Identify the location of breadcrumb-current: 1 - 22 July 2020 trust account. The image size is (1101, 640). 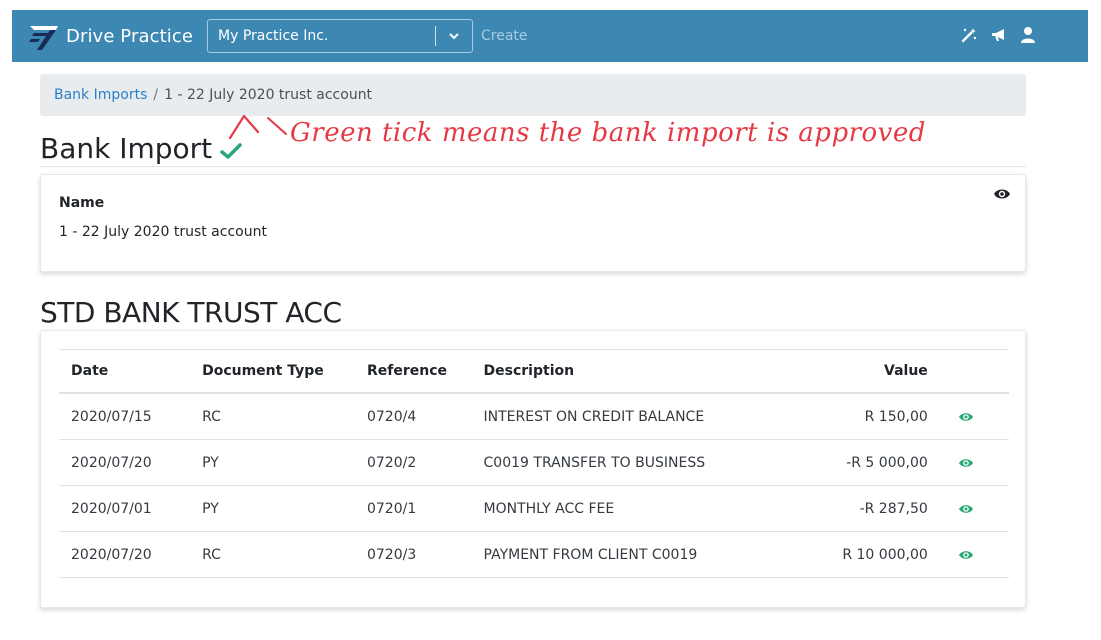
(268, 95).